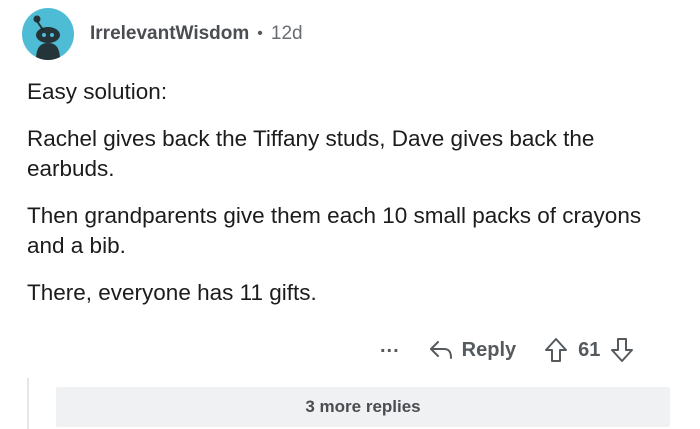  I want to click on thread-line, so click(28, 403).